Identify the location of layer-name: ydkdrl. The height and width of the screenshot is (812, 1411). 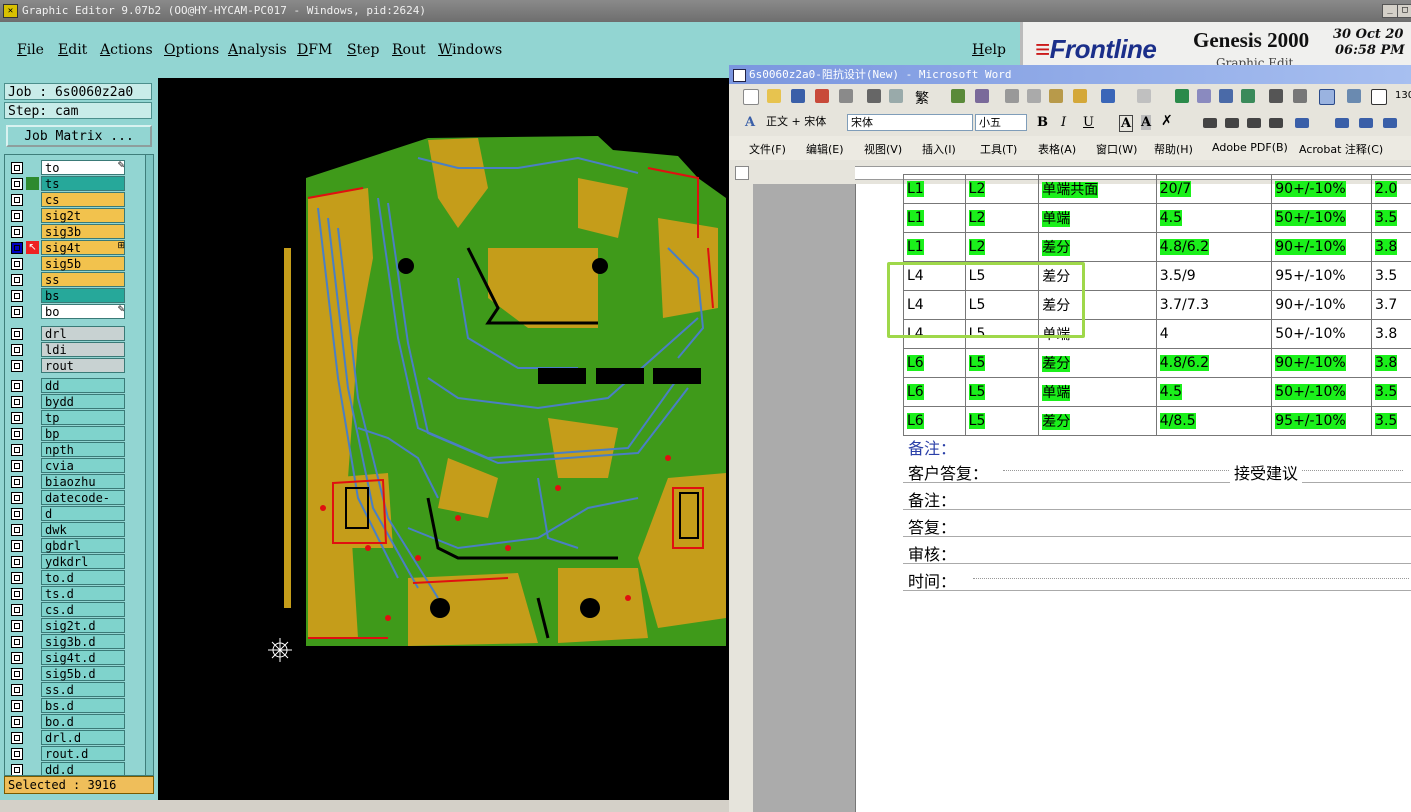
(83, 561).